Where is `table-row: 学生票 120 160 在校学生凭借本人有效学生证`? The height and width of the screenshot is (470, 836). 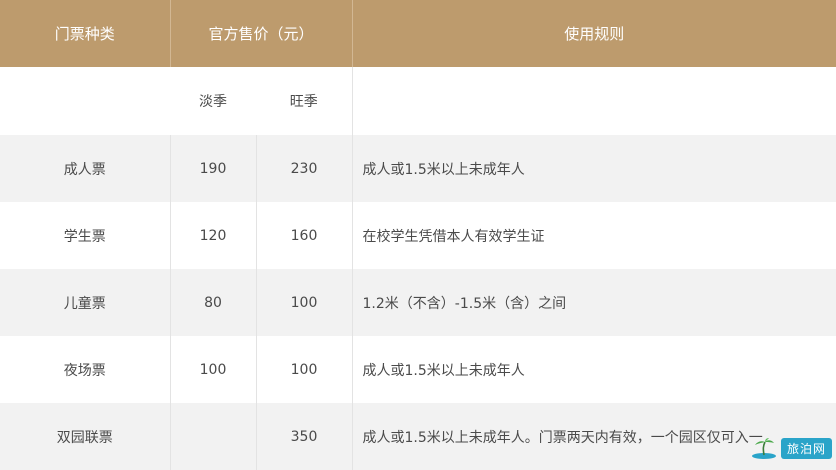
table-row: 学生票 120 160 在校学生凭借本人有效学生证 is located at coordinates (418, 235).